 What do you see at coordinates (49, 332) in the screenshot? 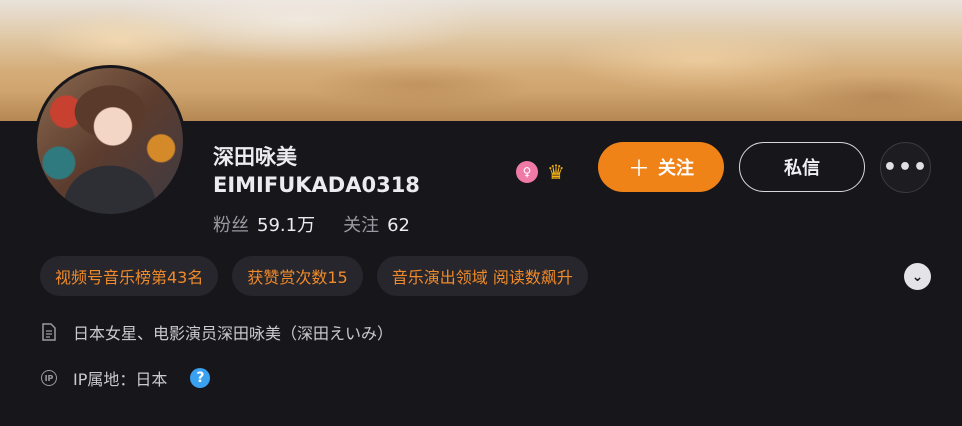
I see `document-icon` at bounding box center [49, 332].